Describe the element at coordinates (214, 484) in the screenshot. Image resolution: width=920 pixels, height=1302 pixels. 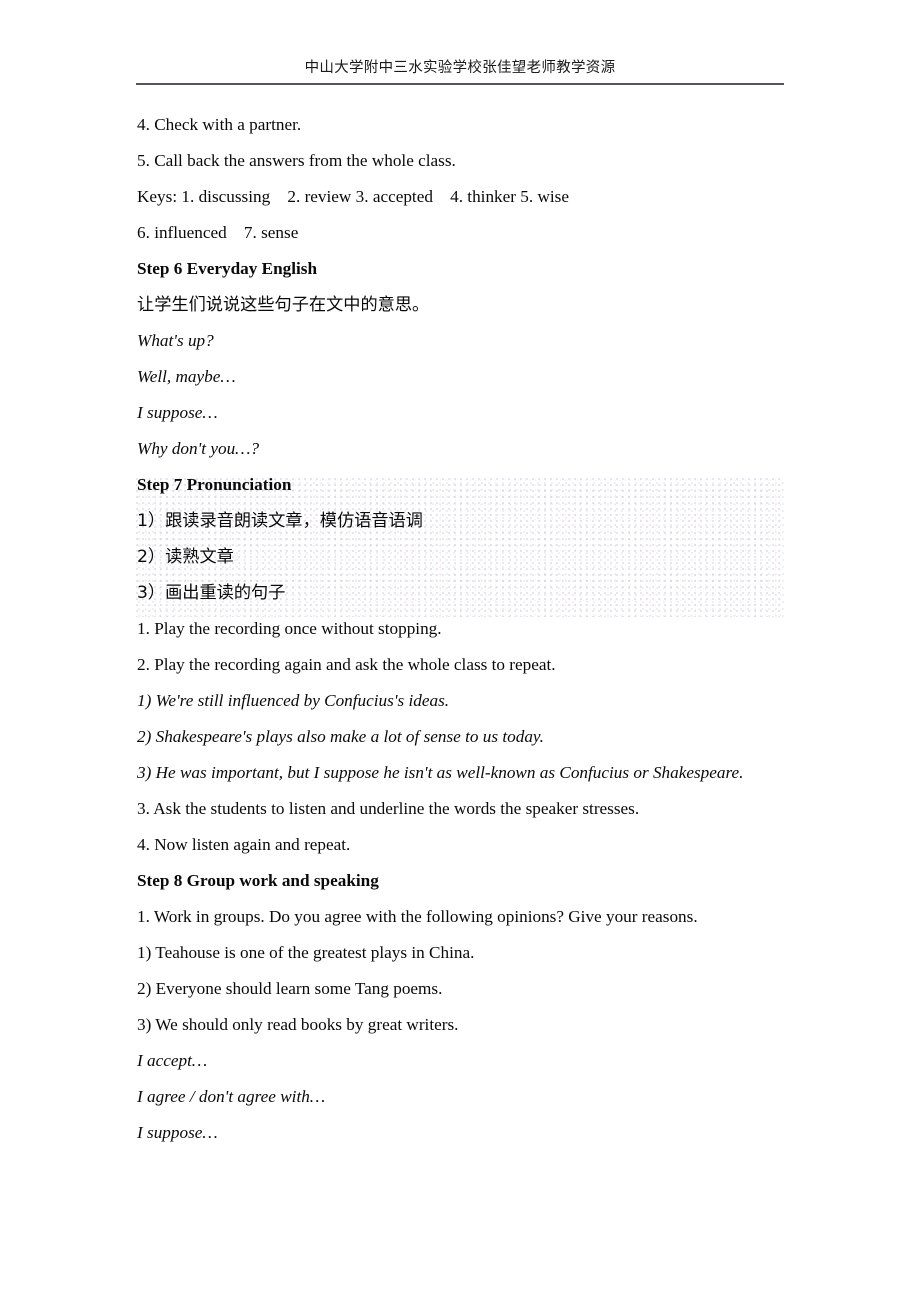
I see `step7-heading: Step 7 Pronunciation` at that location.